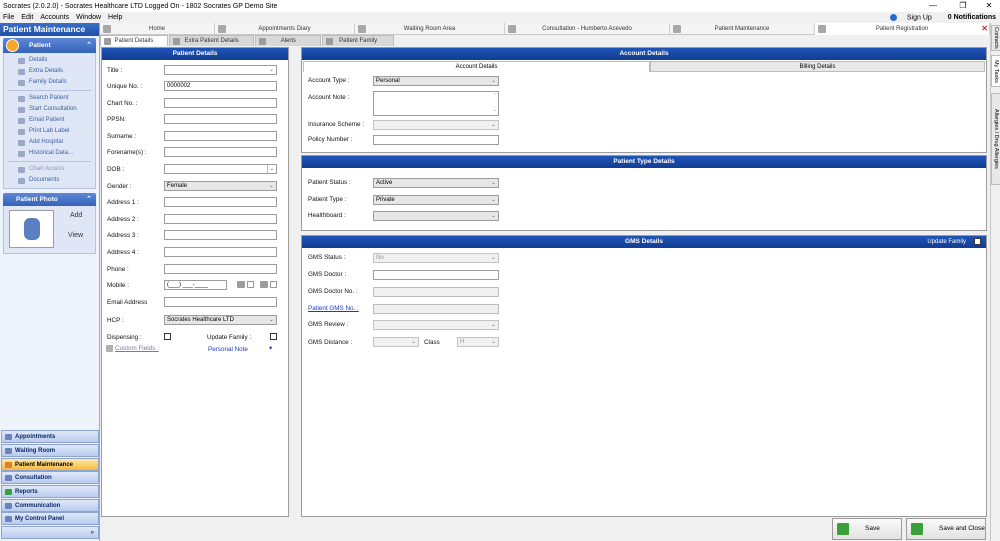 Image resolution: width=1000 pixels, height=541 pixels. What do you see at coordinates (273, 336) in the screenshot?
I see `update-family-checkbox` at bounding box center [273, 336].